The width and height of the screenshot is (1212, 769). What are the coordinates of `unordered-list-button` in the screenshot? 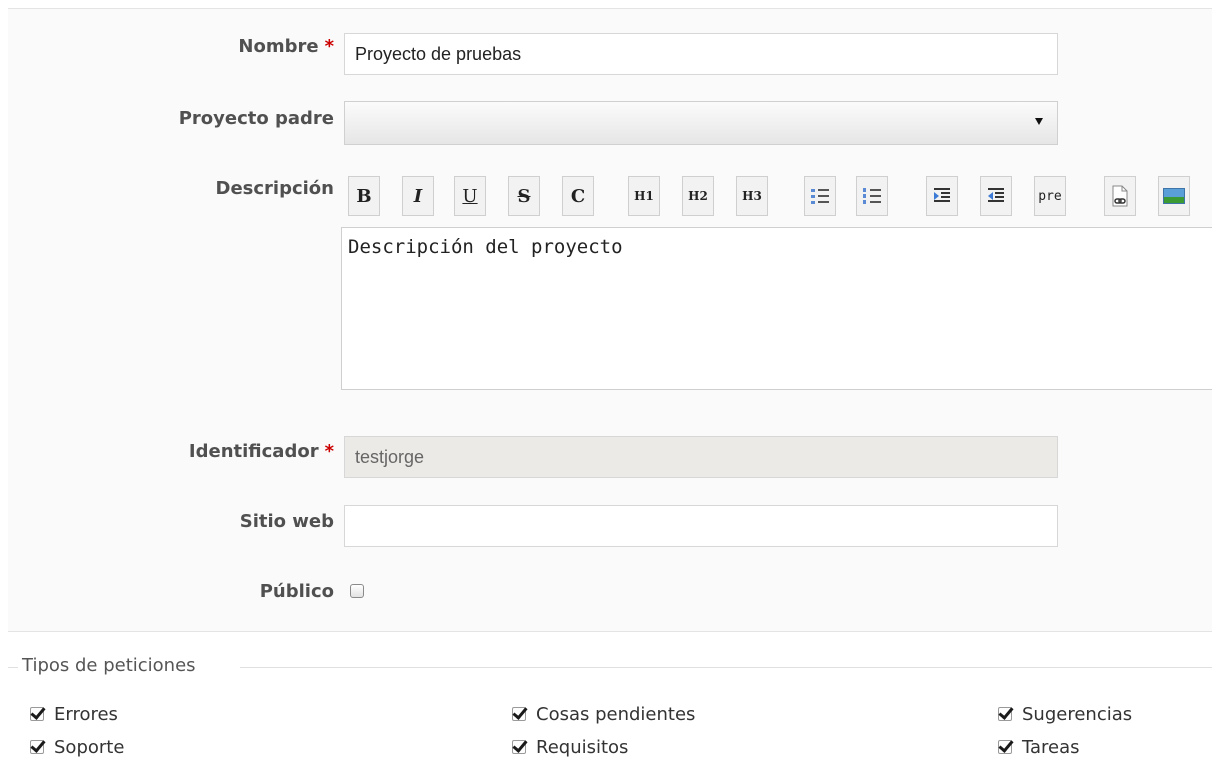 It's located at (820, 196).